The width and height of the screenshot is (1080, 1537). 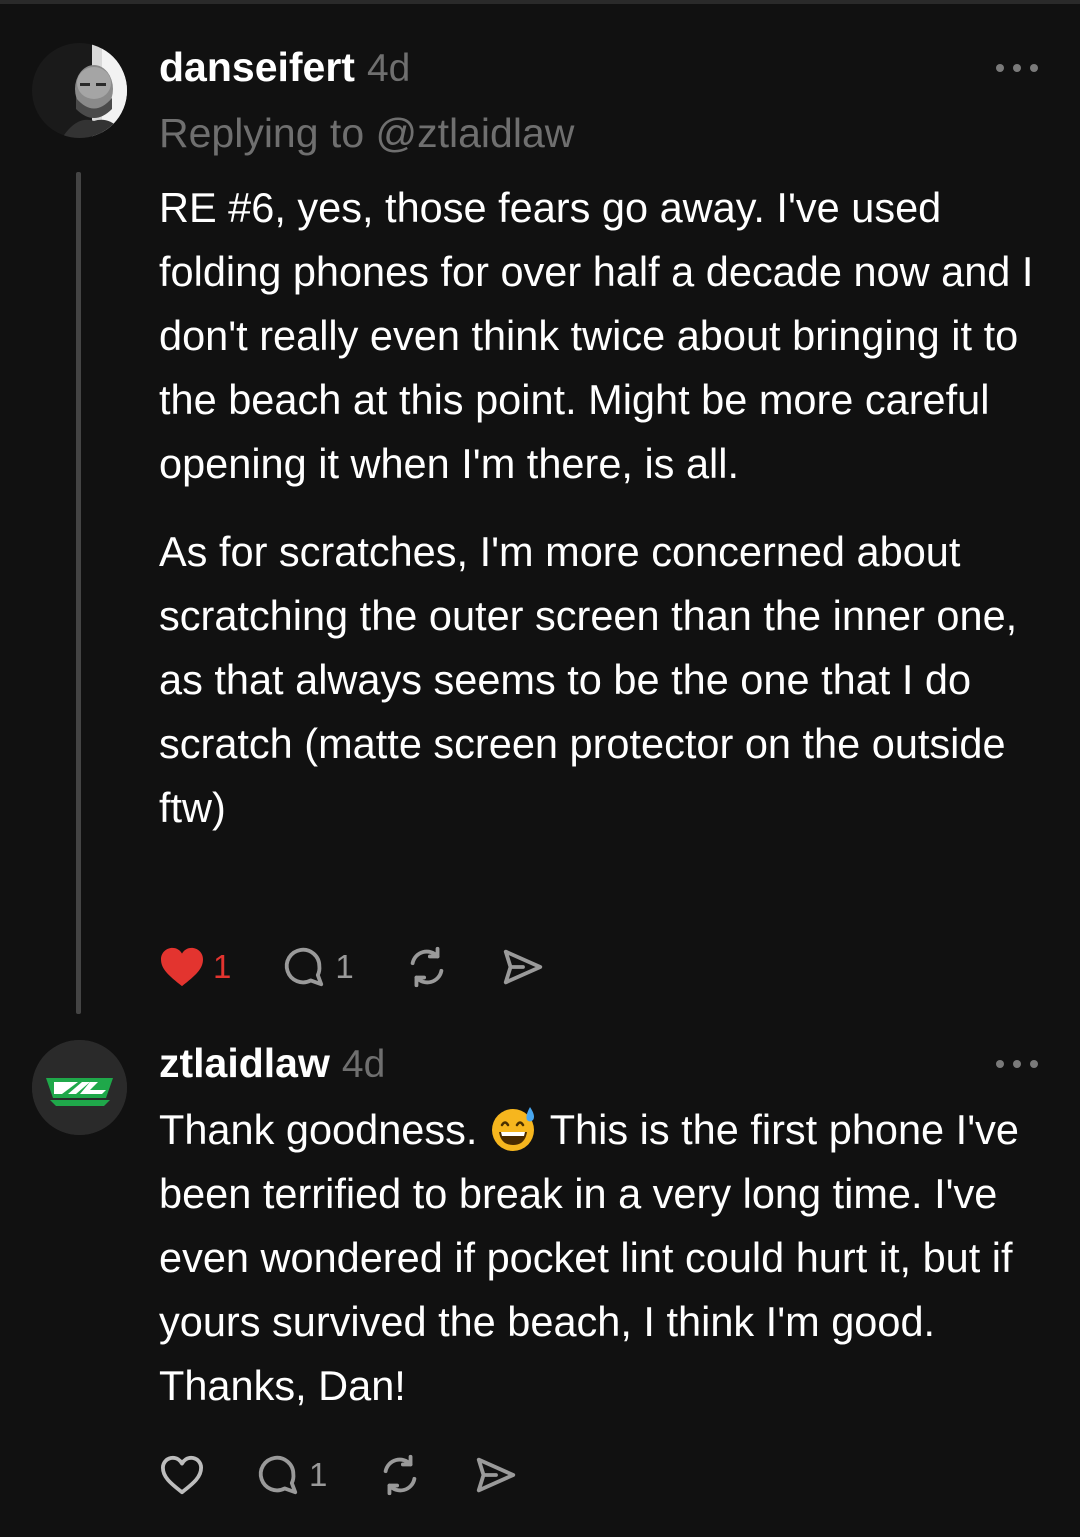 What do you see at coordinates (244, 1063) in the screenshot?
I see `username: ztlaidlaw` at bounding box center [244, 1063].